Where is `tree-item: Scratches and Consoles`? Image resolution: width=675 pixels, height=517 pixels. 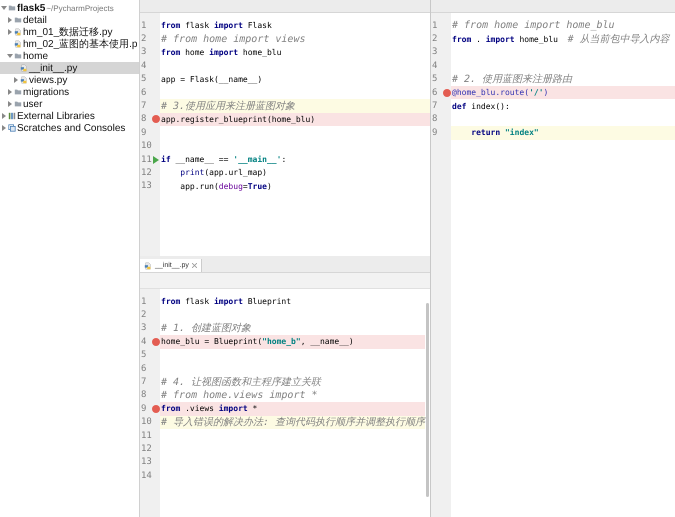
tree-item: Scratches and Consoles is located at coordinates (69, 128).